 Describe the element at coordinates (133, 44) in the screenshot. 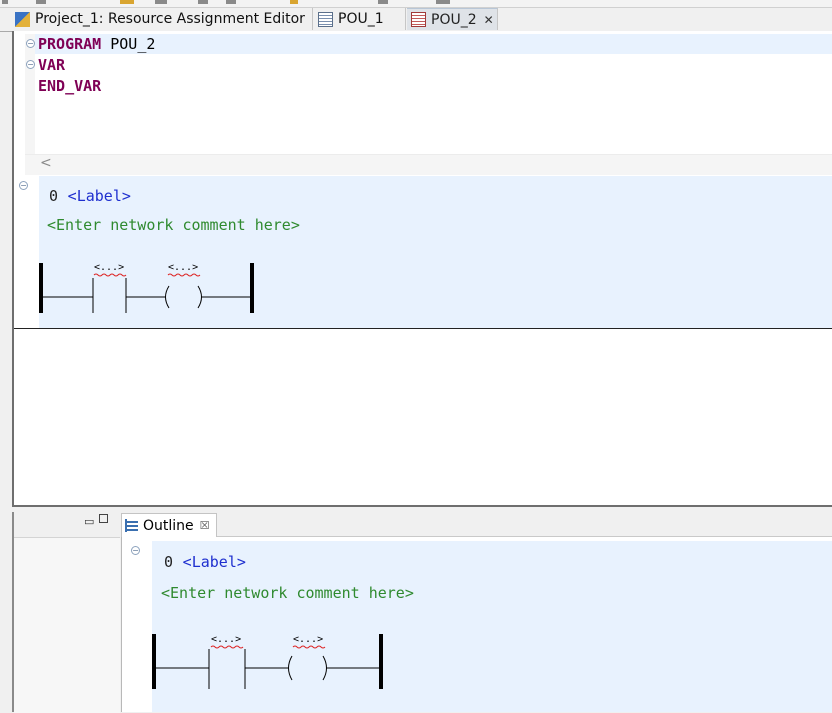

I see `program-name: POU_2` at that location.